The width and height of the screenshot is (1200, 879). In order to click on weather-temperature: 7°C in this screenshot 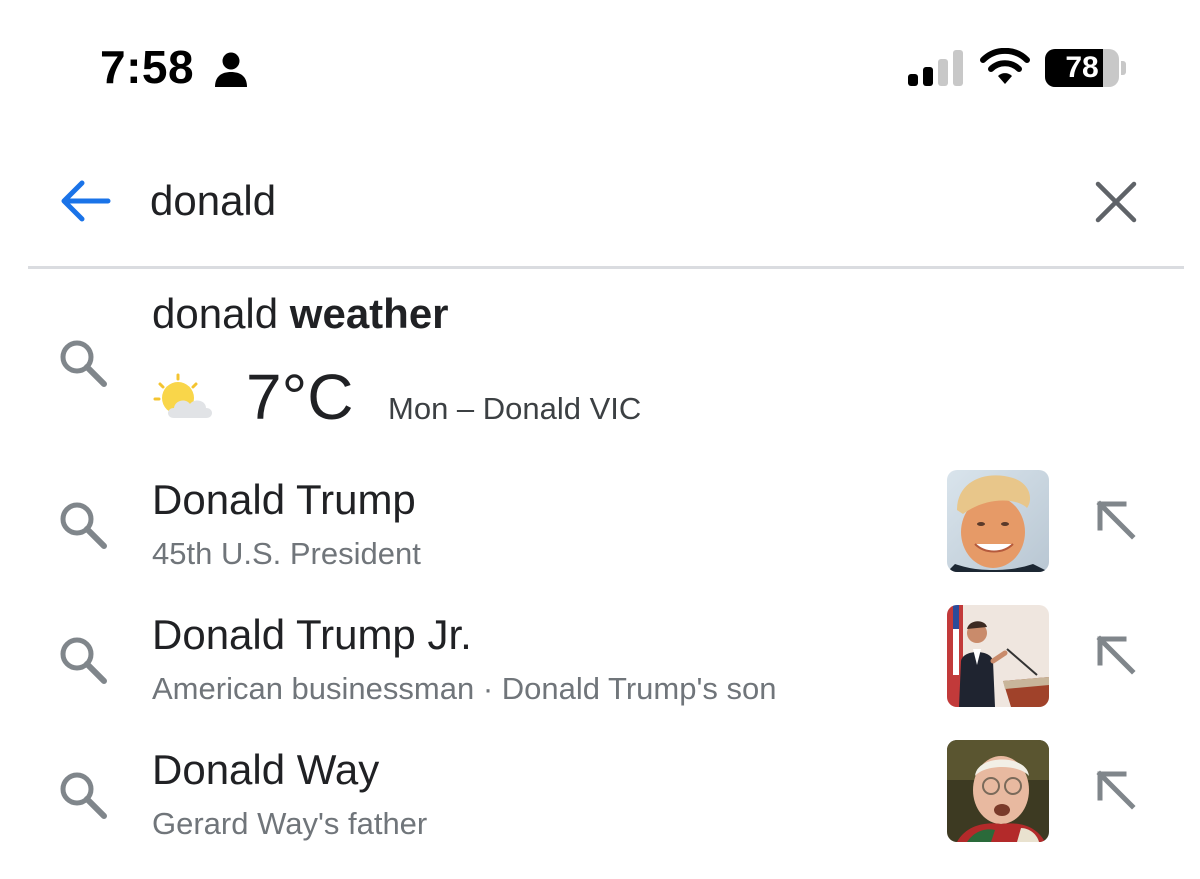, I will do `click(300, 397)`.